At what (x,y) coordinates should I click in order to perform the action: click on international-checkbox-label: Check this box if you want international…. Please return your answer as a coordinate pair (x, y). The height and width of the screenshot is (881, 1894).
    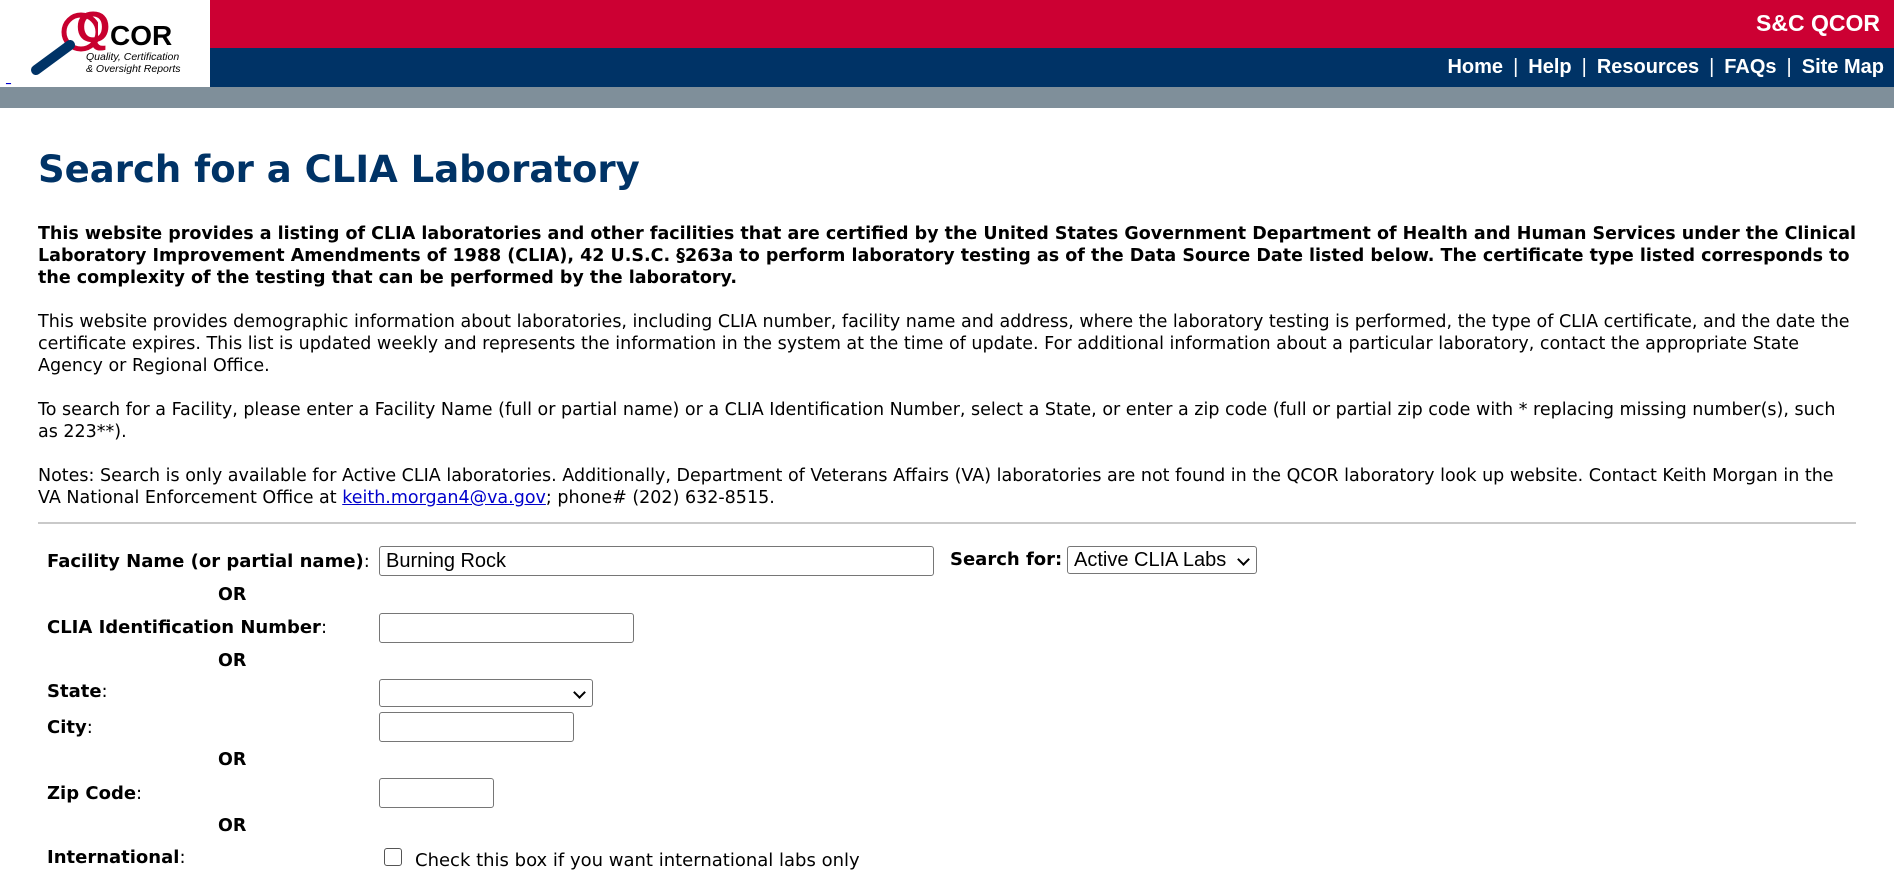
    Looking at the image, I should click on (637, 861).